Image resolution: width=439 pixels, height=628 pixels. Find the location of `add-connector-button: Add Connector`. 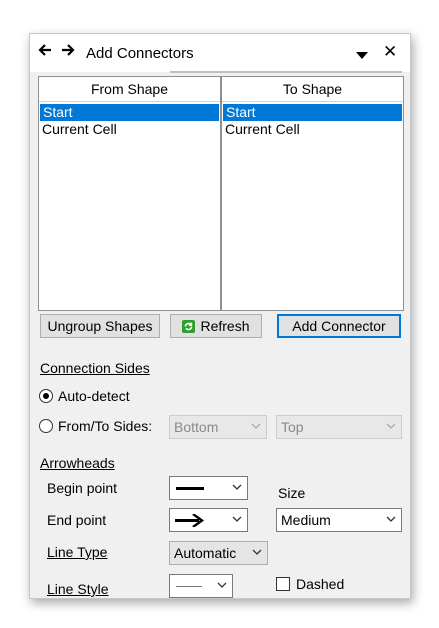

add-connector-button: Add Connector is located at coordinates (339, 326).